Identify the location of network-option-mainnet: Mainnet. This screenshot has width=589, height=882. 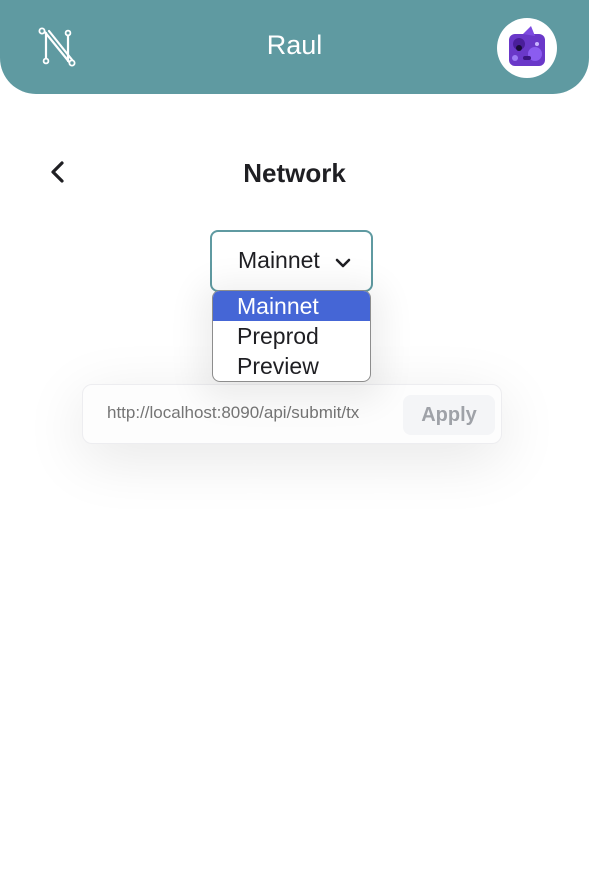
(291, 306).